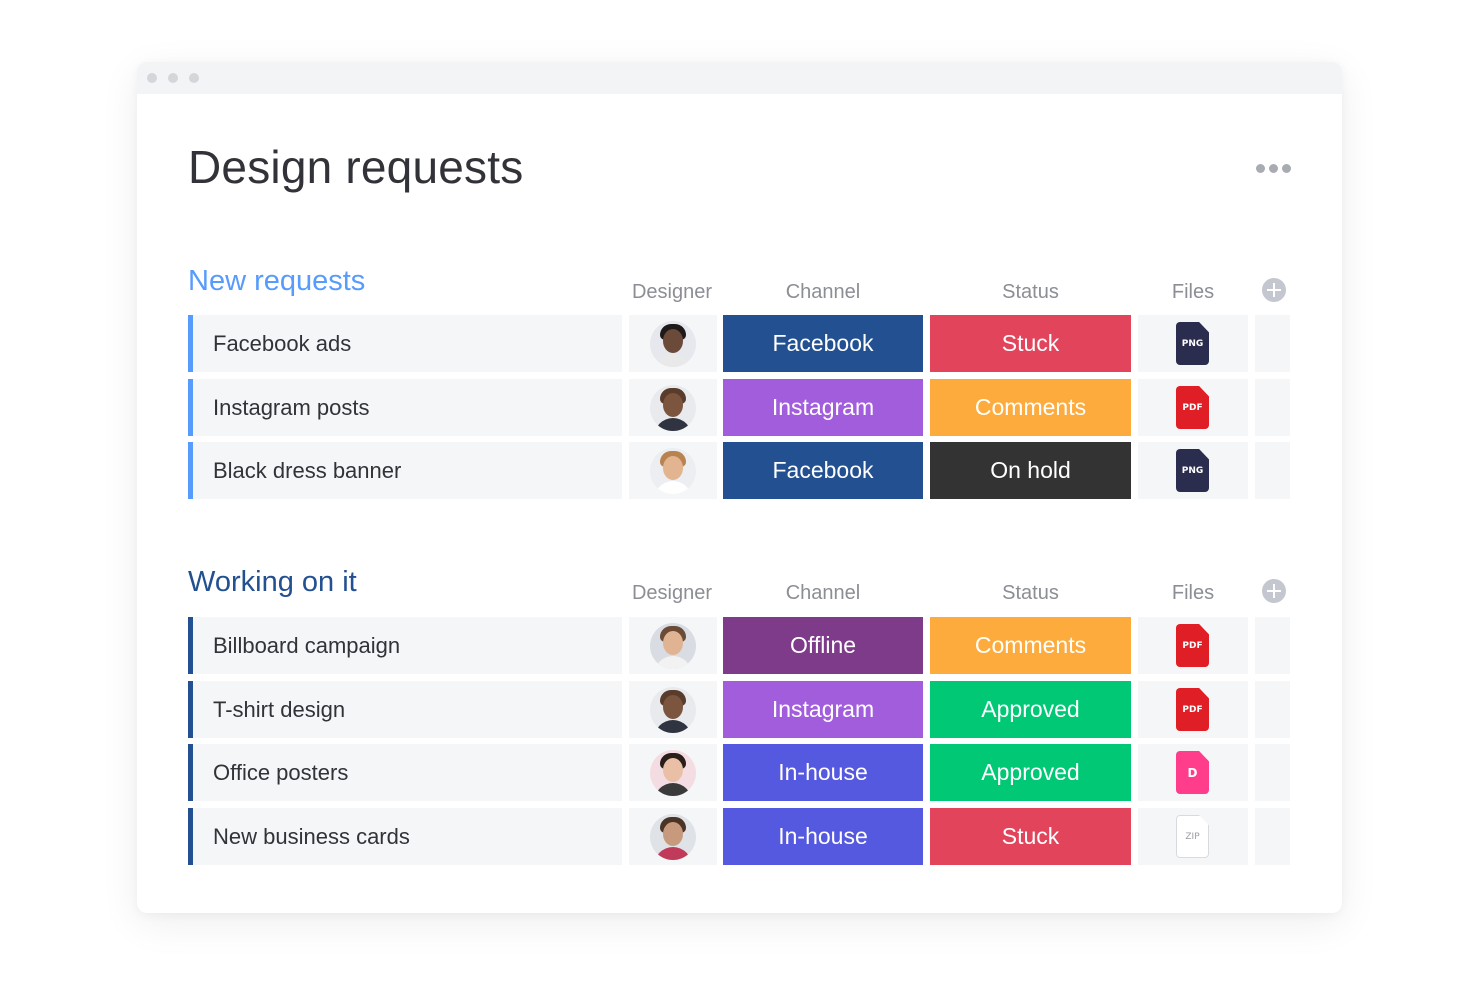  Describe the element at coordinates (739, 78) in the screenshot. I see `window-titlebar` at that location.